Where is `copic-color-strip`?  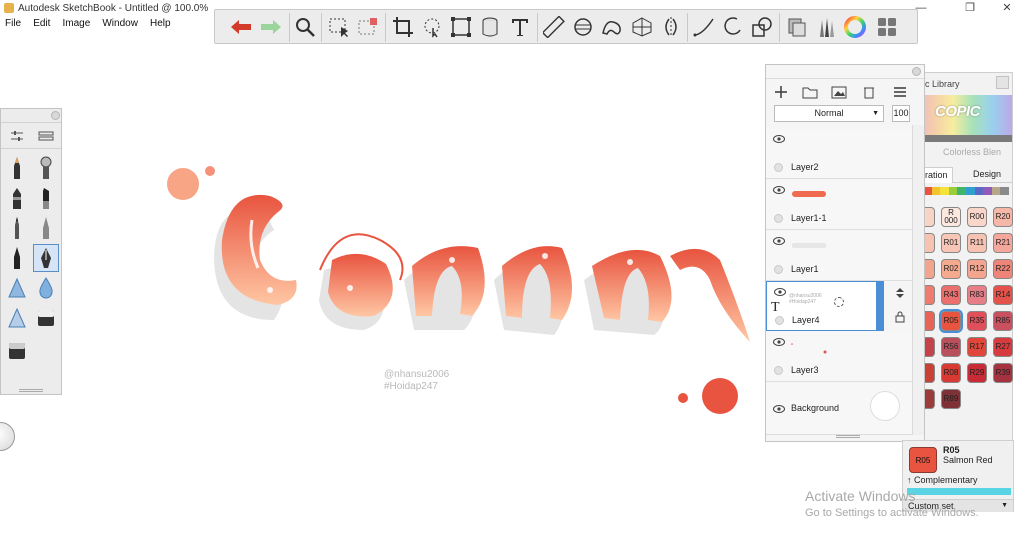 copic-color-strip is located at coordinates (966, 191).